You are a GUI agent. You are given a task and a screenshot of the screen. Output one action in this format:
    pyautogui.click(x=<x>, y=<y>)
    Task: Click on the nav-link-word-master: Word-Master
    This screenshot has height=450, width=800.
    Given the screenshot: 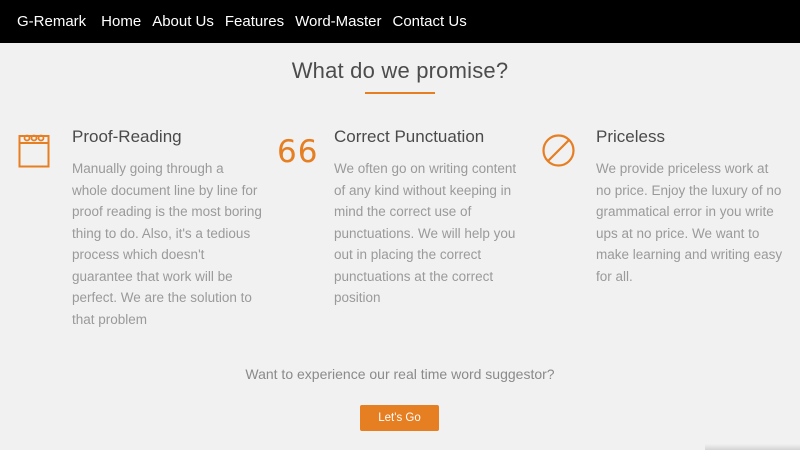 What is the action you would take?
    pyautogui.click(x=338, y=21)
    